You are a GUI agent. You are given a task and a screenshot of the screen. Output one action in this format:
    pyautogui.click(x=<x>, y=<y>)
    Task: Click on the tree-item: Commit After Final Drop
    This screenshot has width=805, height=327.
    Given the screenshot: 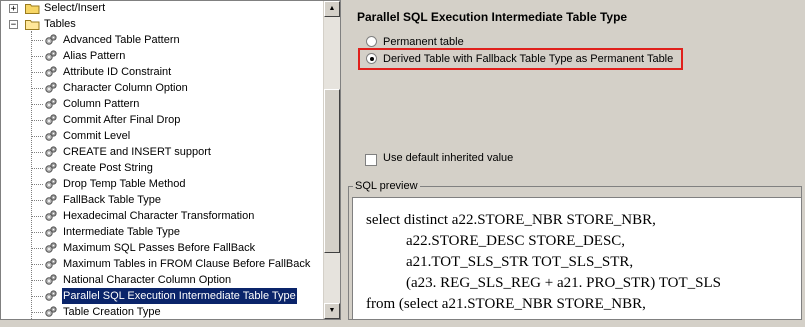 What is the action you would take?
    pyautogui.click(x=162, y=120)
    